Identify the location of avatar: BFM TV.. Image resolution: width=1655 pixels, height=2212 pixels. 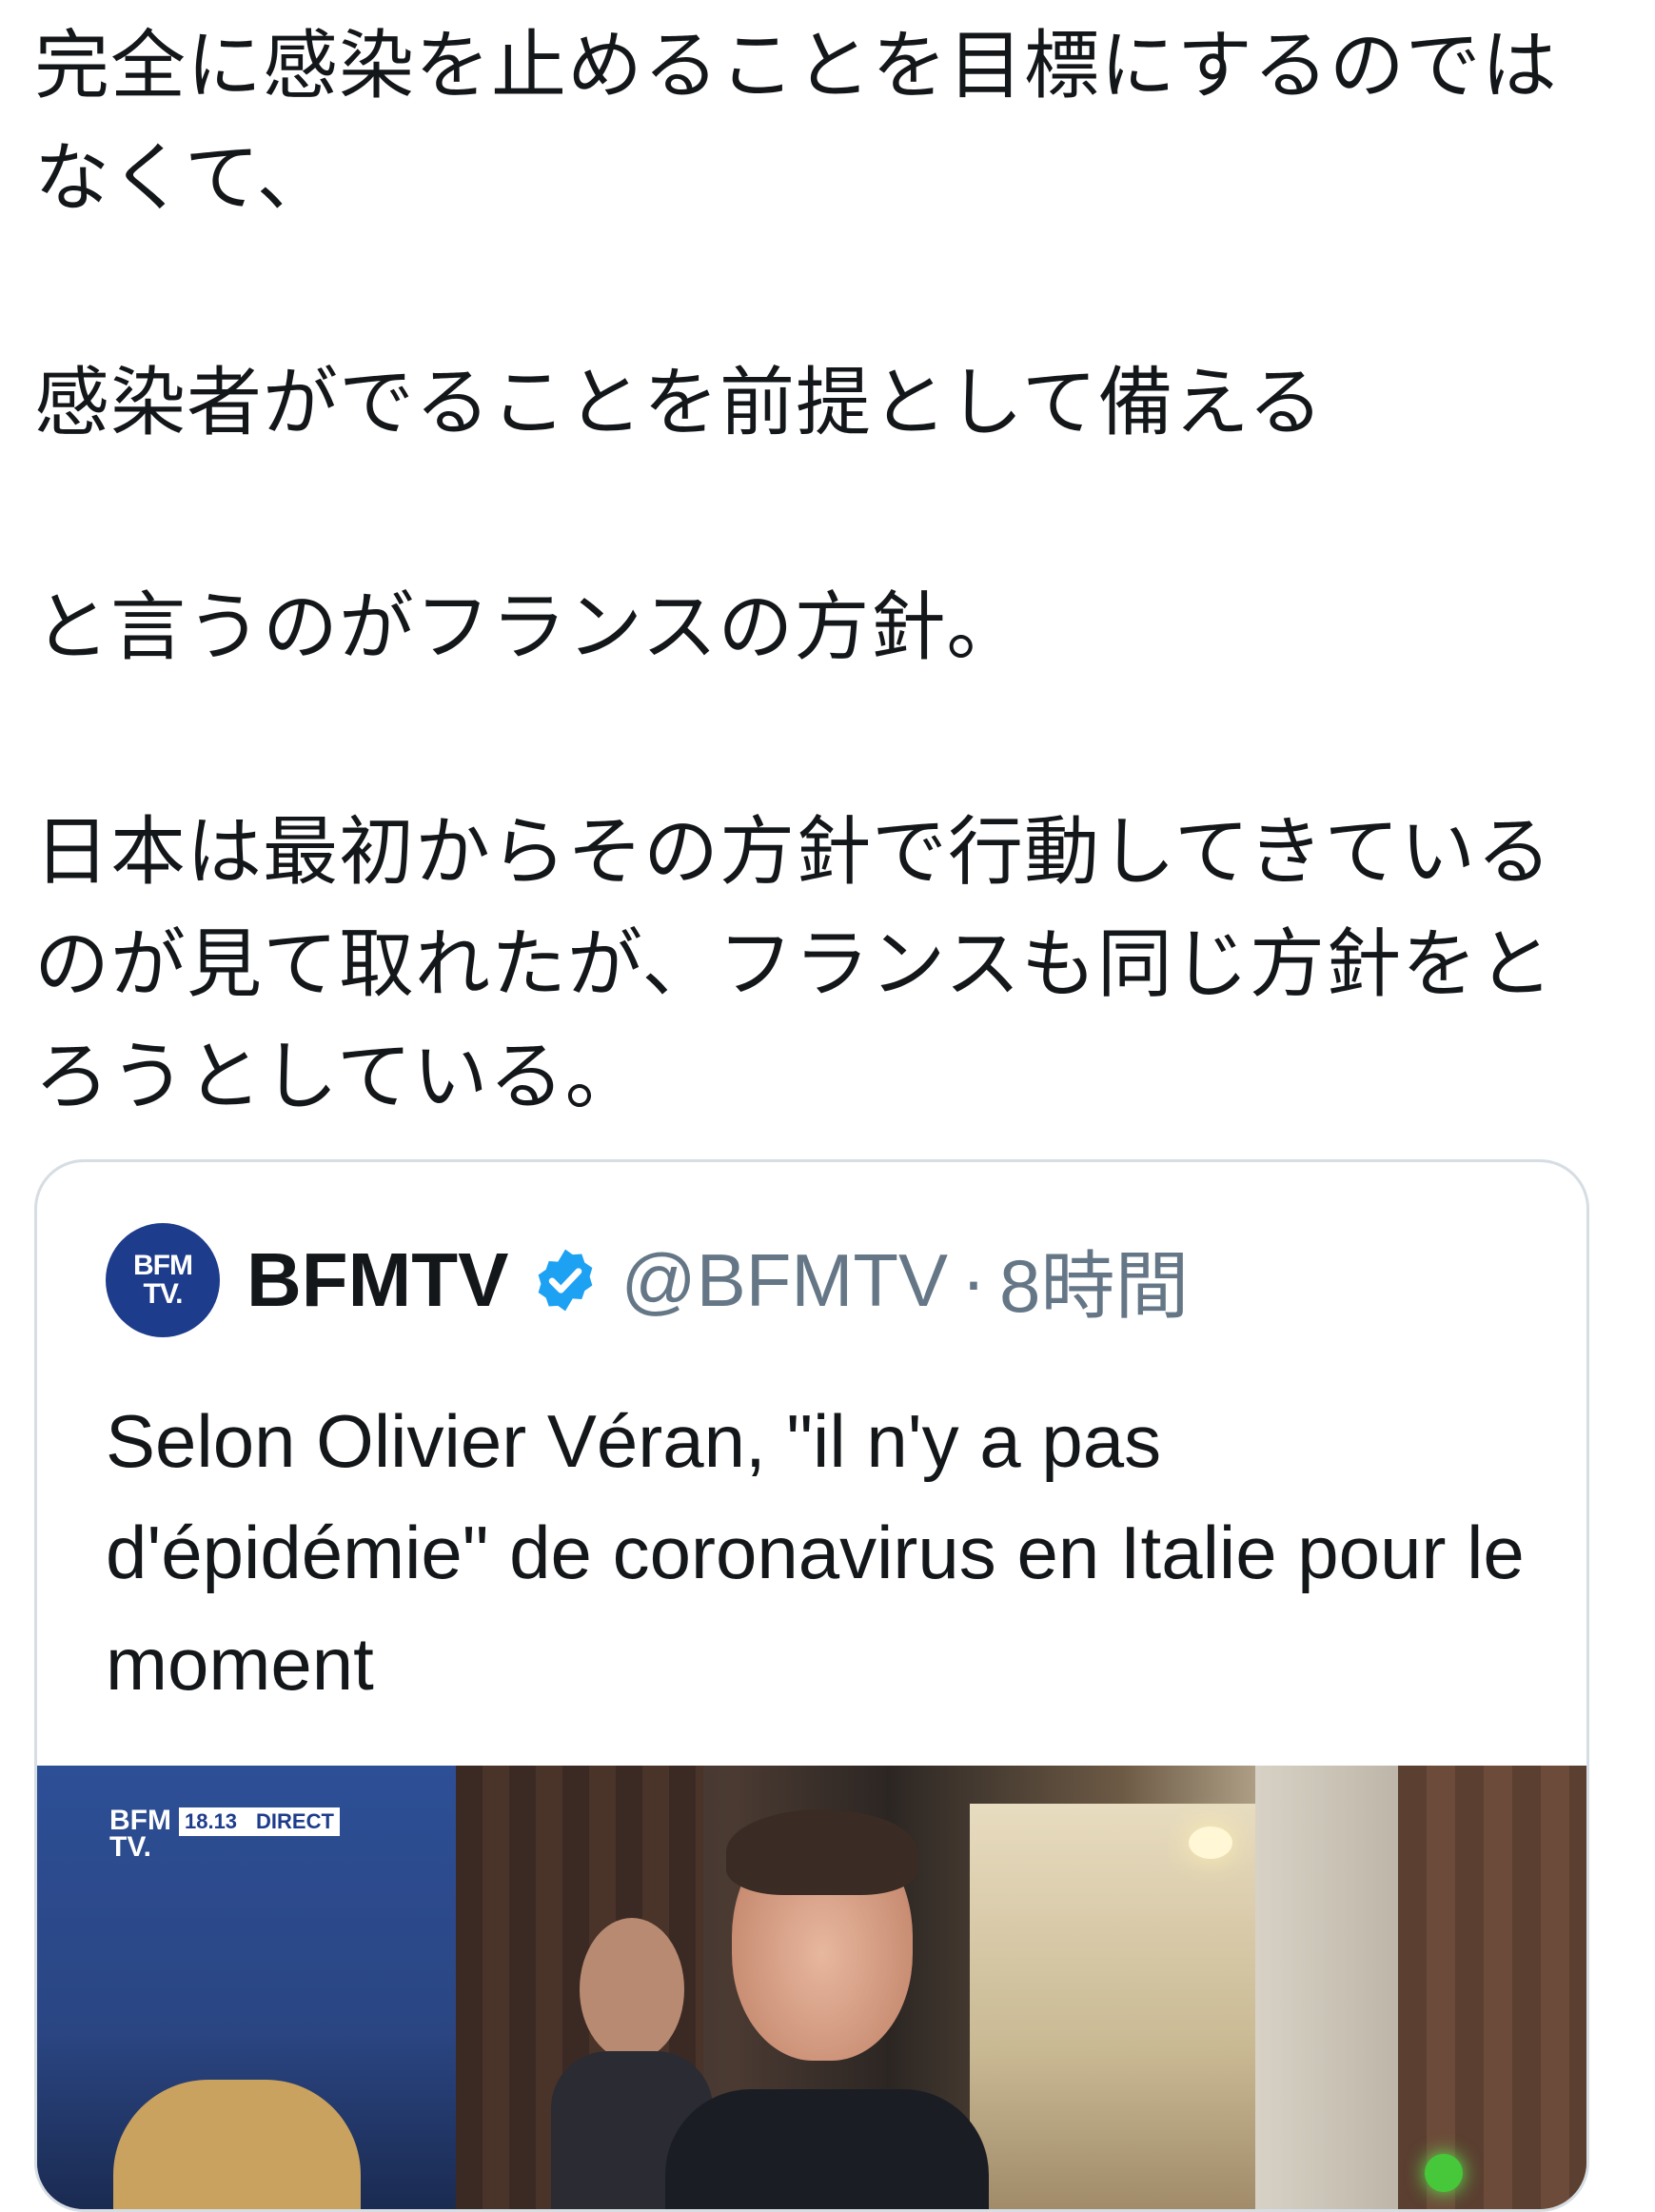
(163, 1280).